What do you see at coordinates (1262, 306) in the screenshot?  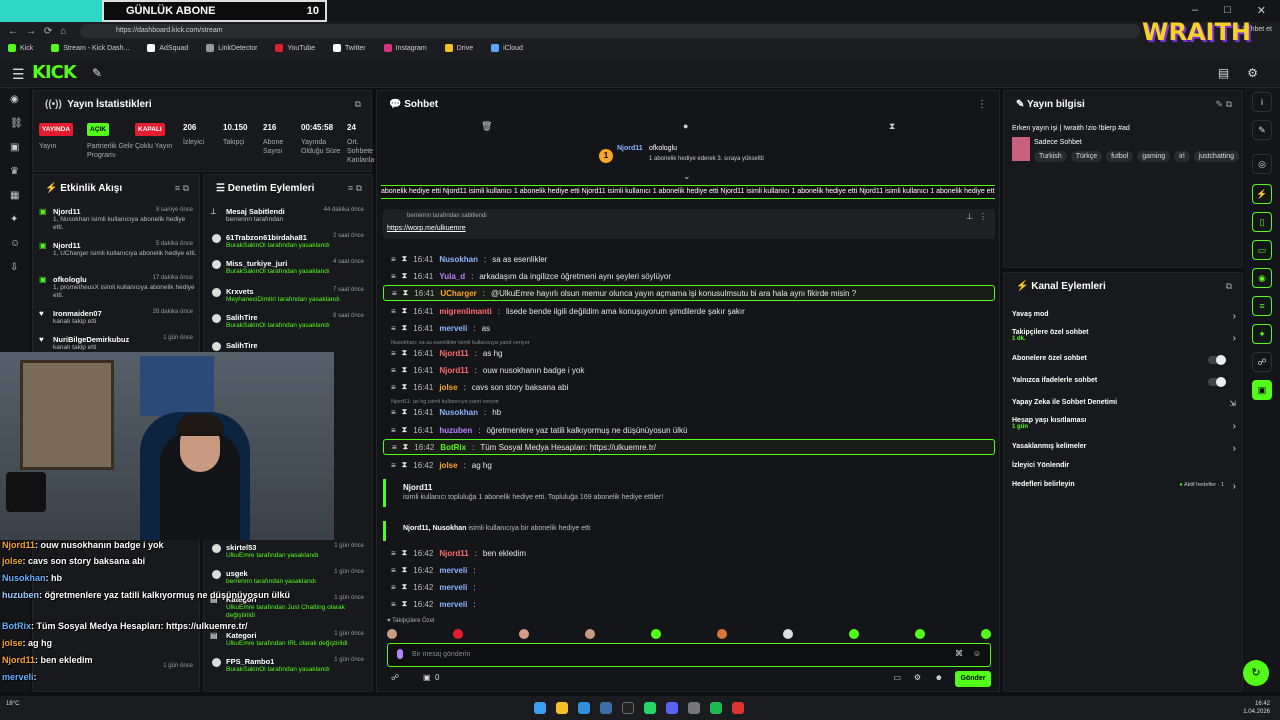 I see `list-icon: ≡` at bounding box center [1262, 306].